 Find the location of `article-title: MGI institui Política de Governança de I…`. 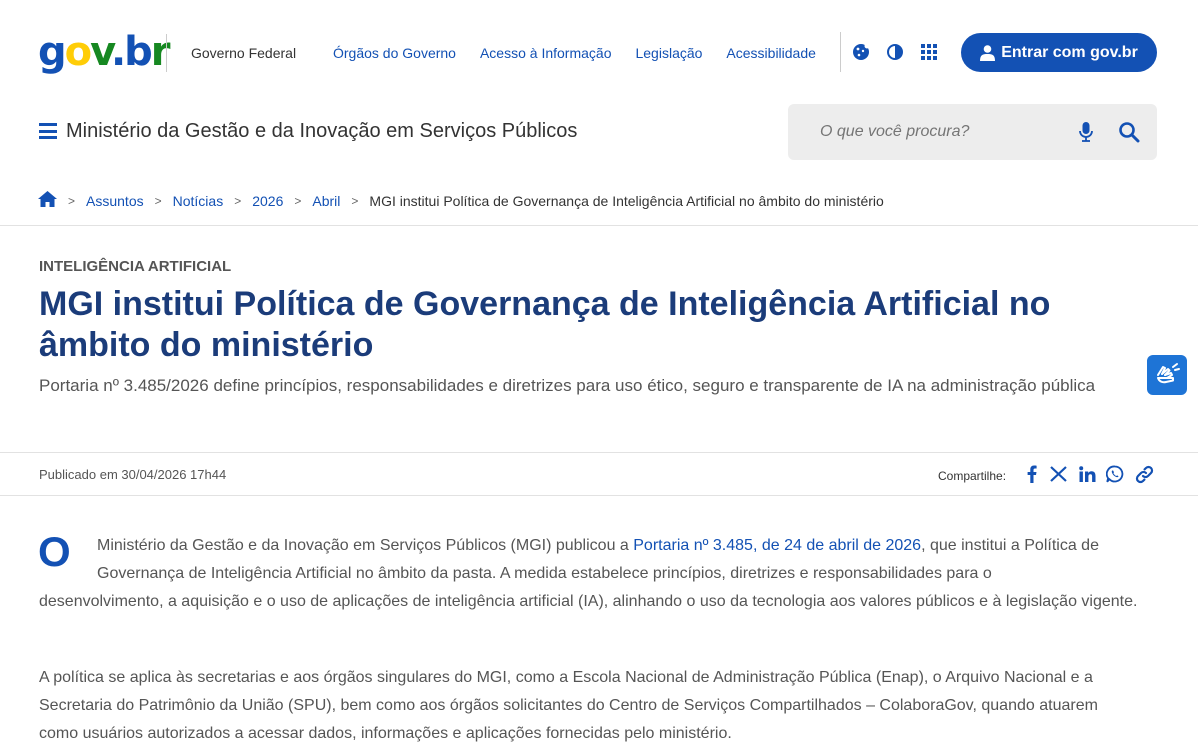

article-title: MGI institui Política de Governança de I… is located at coordinates (545, 324).